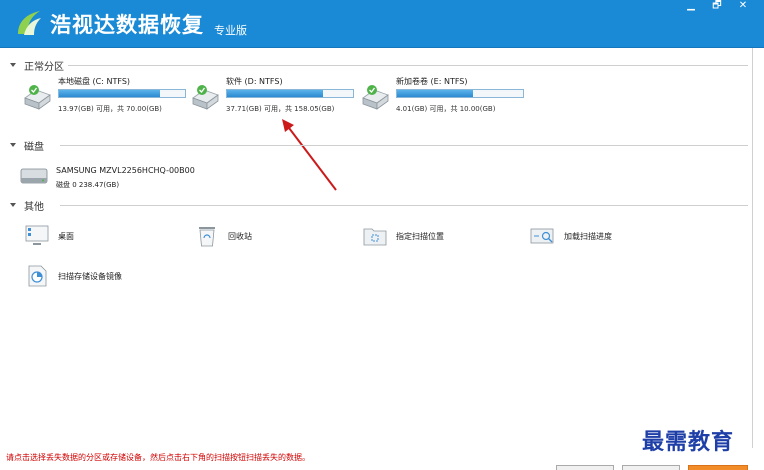  I want to click on disk-icon, so click(34, 176).